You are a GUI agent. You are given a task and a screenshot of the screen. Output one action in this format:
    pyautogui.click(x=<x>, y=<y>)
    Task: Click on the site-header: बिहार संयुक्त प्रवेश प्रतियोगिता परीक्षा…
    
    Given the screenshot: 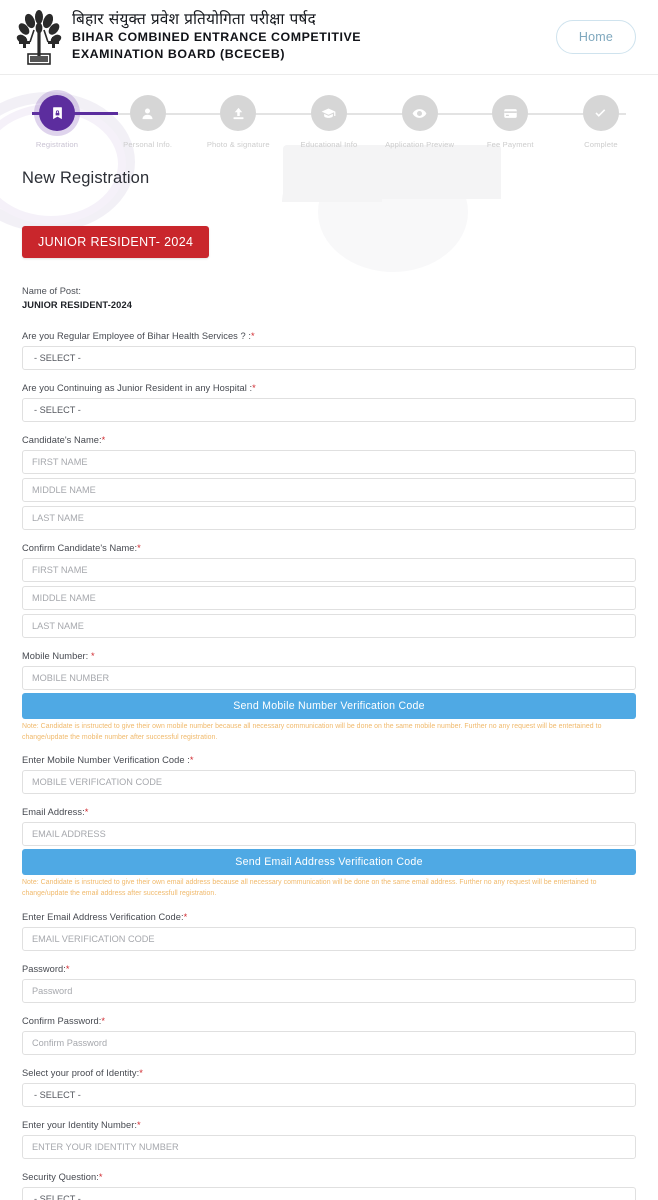 What is the action you would take?
    pyautogui.click(x=329, y=37)
    